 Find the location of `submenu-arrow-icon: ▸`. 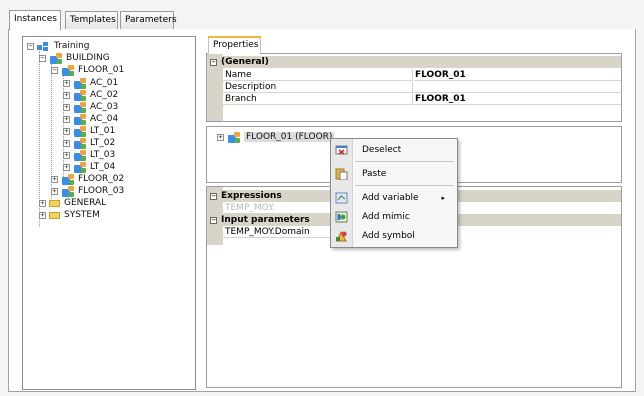

submenu-arrow-icon: ▸ is located at coordinates (443, 198).